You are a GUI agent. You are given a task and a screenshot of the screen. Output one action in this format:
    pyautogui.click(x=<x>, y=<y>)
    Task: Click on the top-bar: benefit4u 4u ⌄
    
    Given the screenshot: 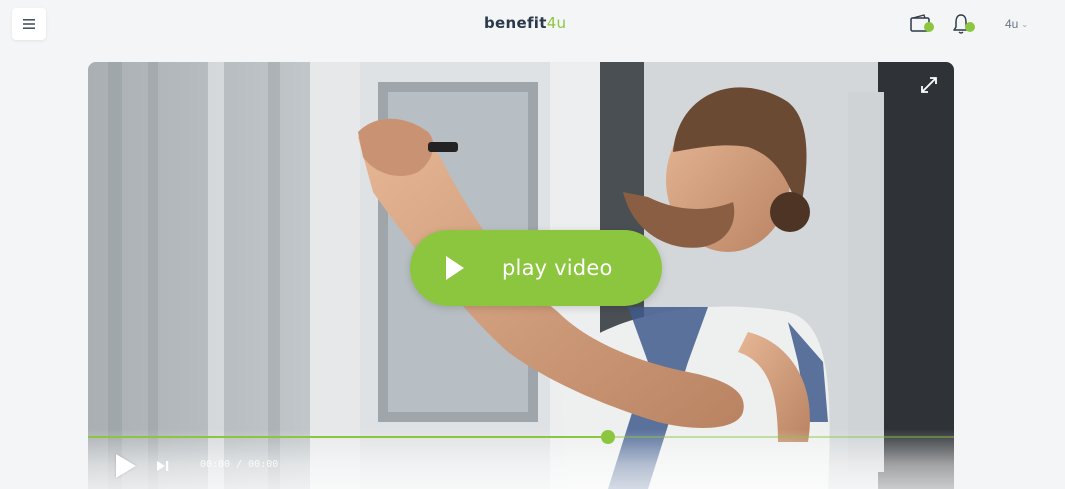 What is the action you would take?
    pyautogui.click(x=532, y=26)
    